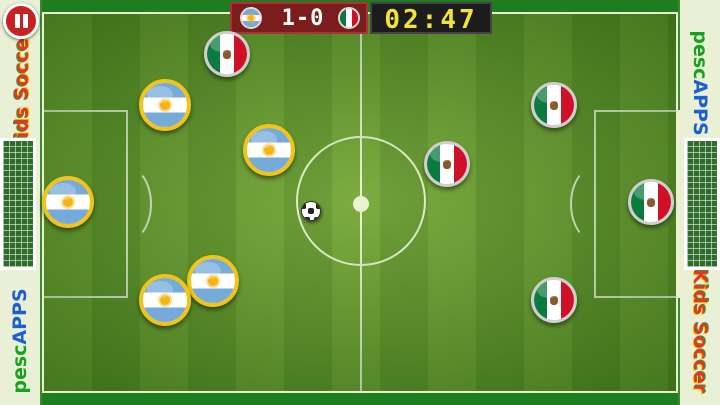  I want to click on center-circle, so click(361, 201).